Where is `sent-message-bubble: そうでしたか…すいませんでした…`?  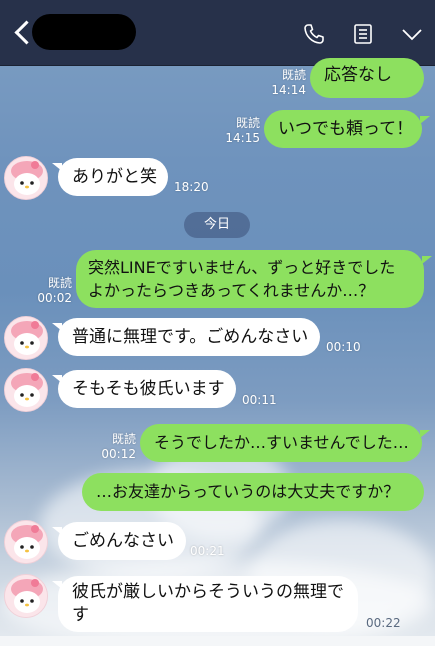 sent-message-bubble: そうでしたか…すいませんでした… is located at coordinates (281, 443).